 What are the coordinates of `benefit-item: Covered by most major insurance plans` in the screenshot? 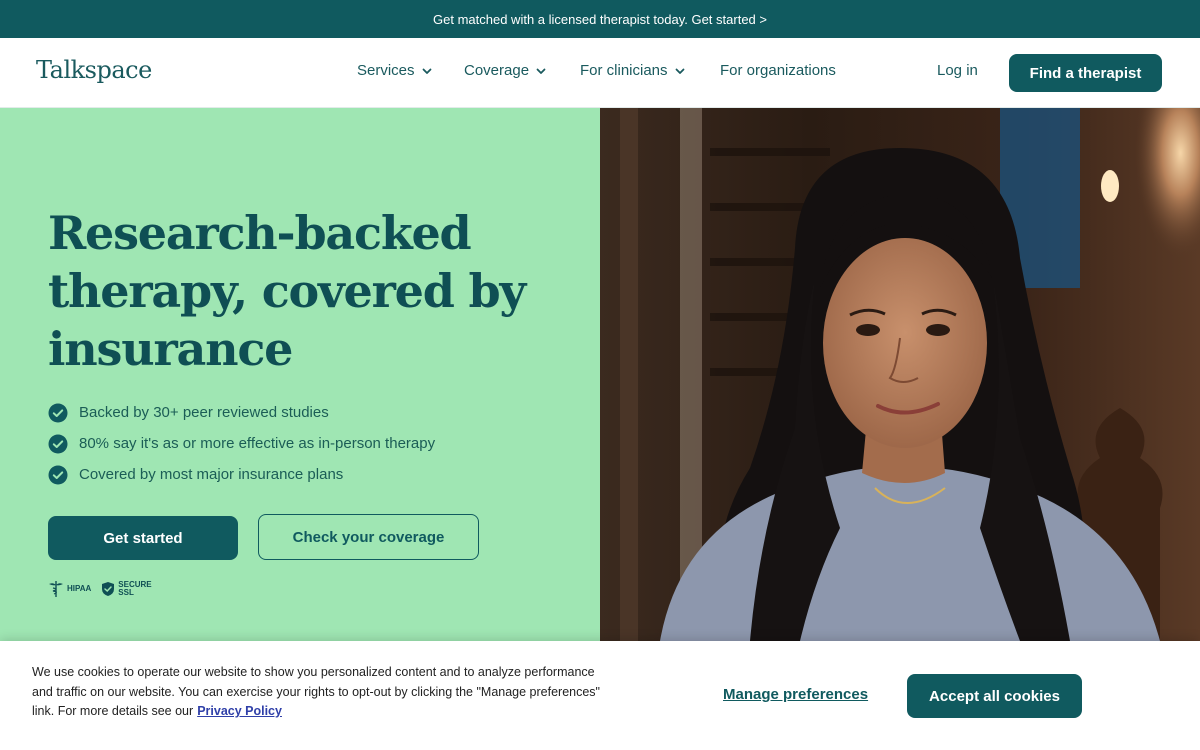 It's located at (241, 474).